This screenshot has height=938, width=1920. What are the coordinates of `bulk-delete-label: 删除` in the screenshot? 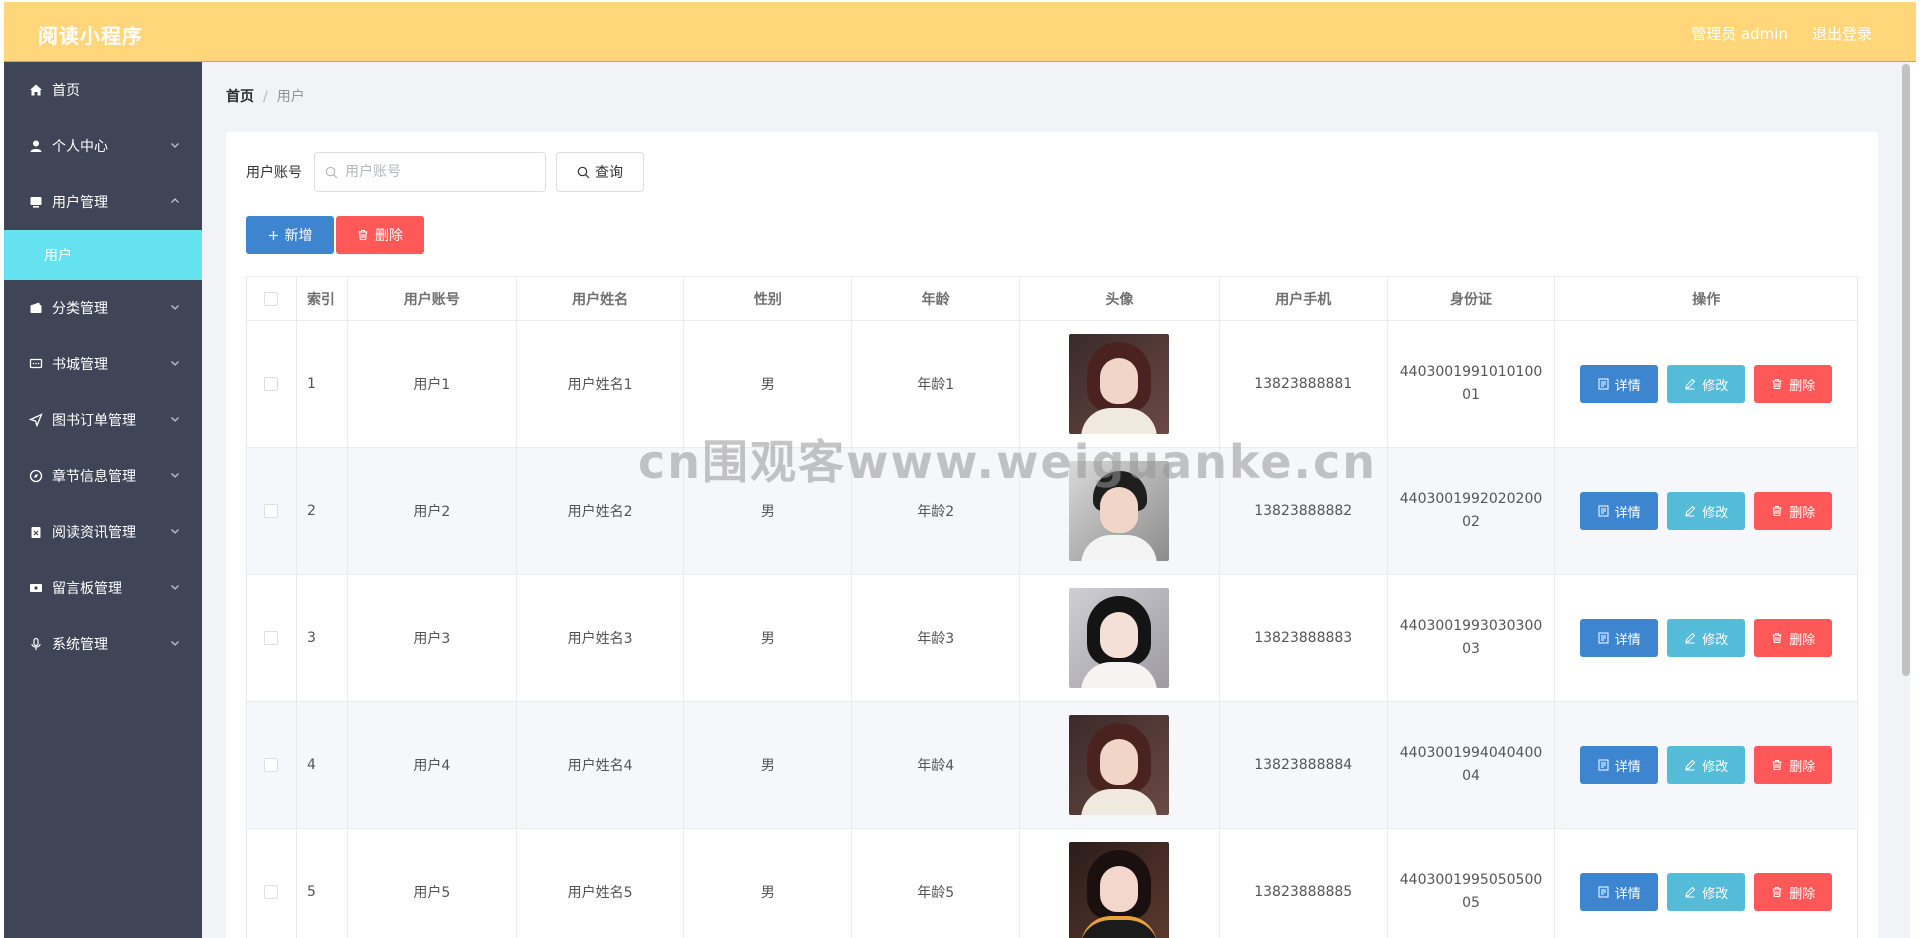 It's located at (389, 236).